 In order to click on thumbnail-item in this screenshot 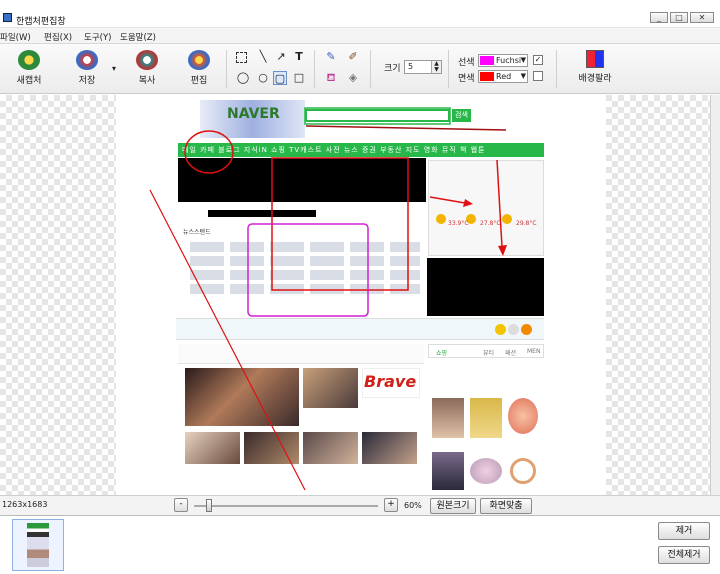, I will do `click(38, 545)`.